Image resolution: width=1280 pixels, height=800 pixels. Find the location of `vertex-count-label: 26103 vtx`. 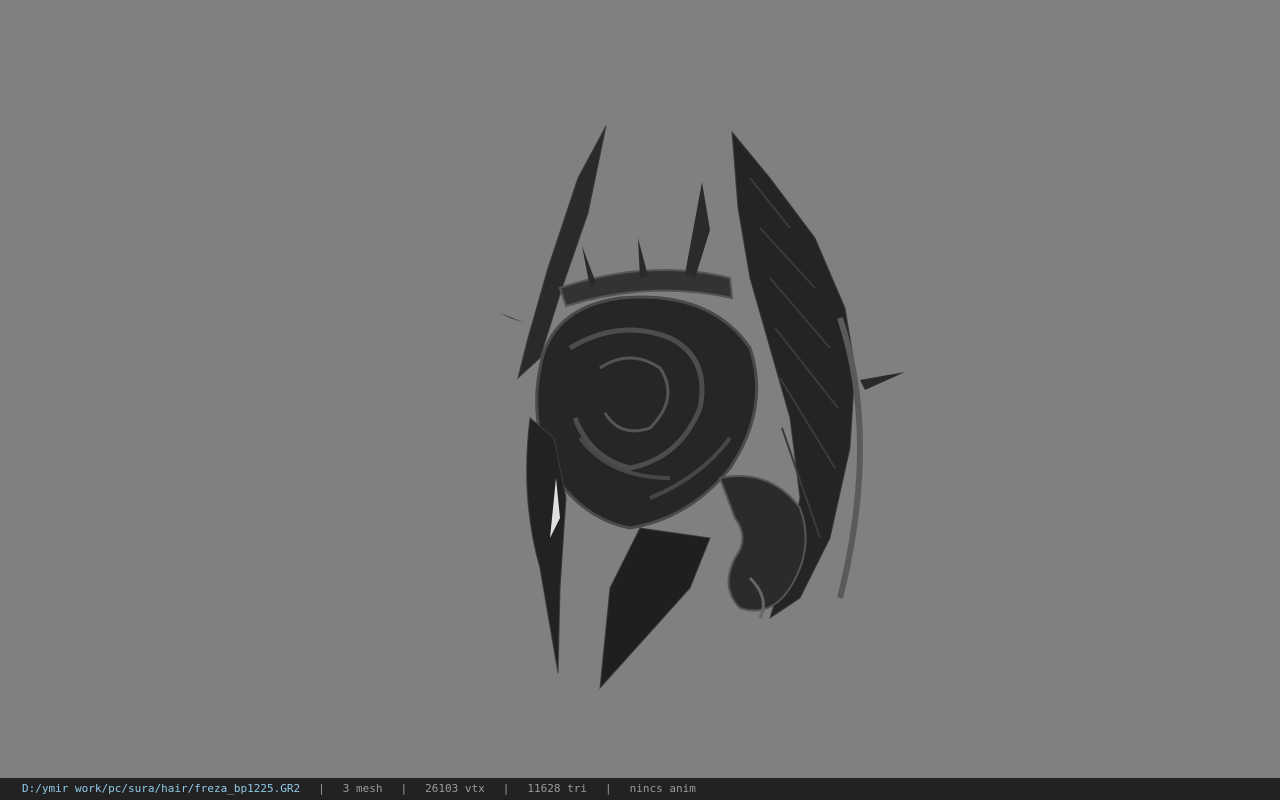

vertex-count-label: 26103 vtx is located at coordinates (455, 788).